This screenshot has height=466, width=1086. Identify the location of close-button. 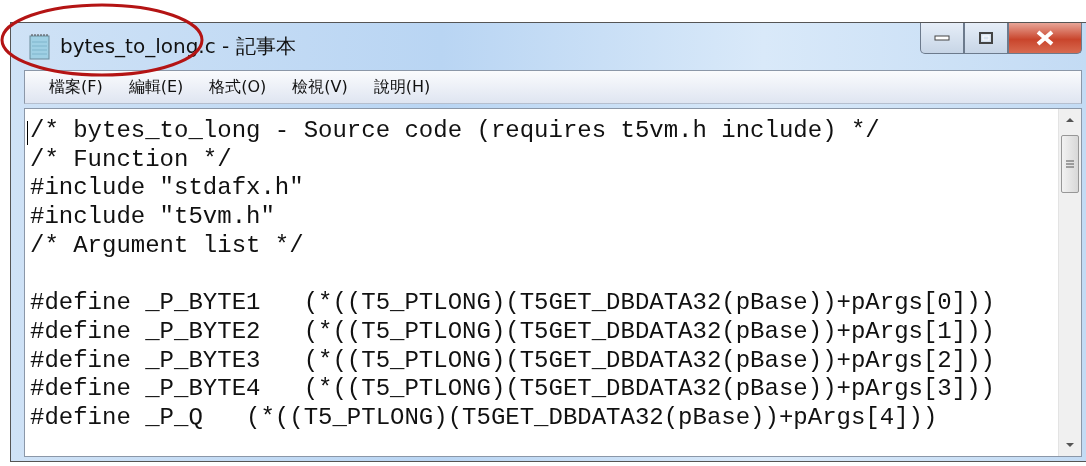
(1045, 38).